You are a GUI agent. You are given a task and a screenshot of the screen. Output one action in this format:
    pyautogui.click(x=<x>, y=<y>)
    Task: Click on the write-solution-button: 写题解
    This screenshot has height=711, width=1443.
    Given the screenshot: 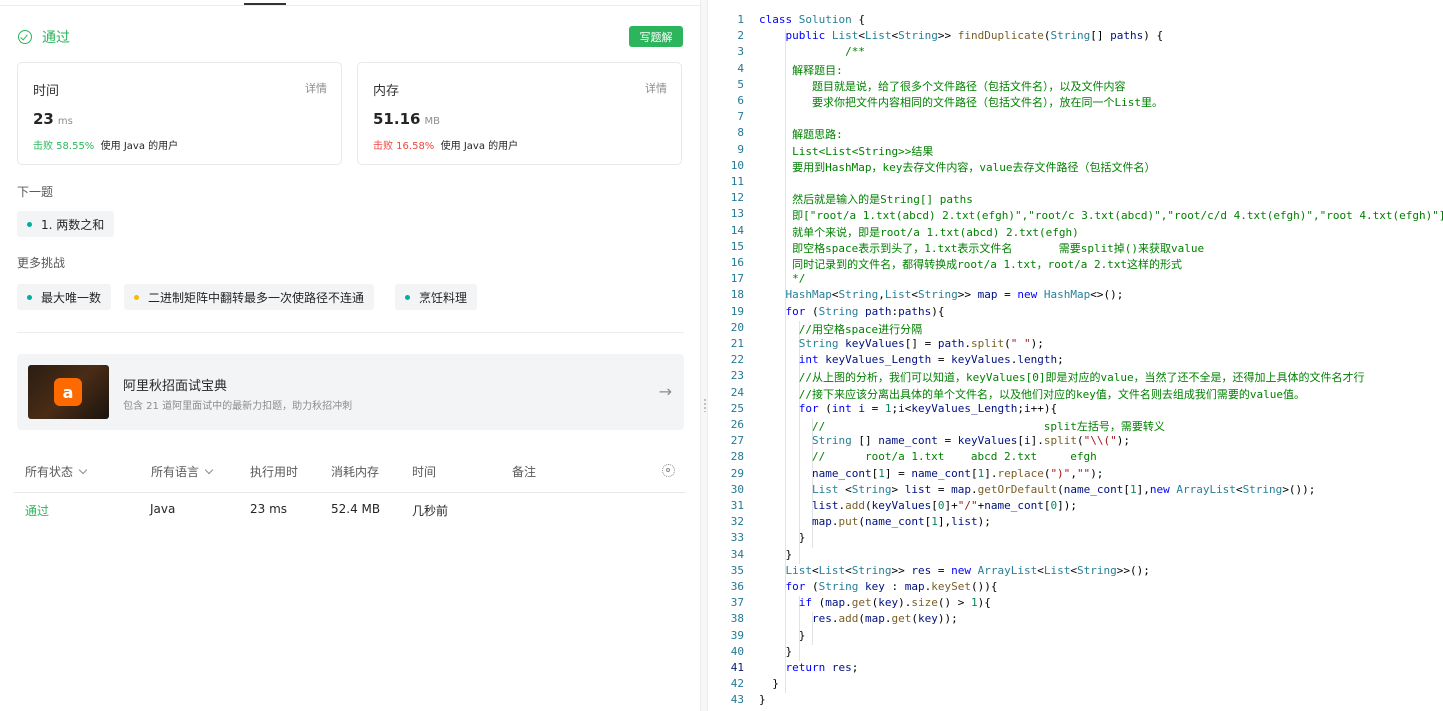 What is the action you would take?
    pyautogui.click(x=656, y=36)
    